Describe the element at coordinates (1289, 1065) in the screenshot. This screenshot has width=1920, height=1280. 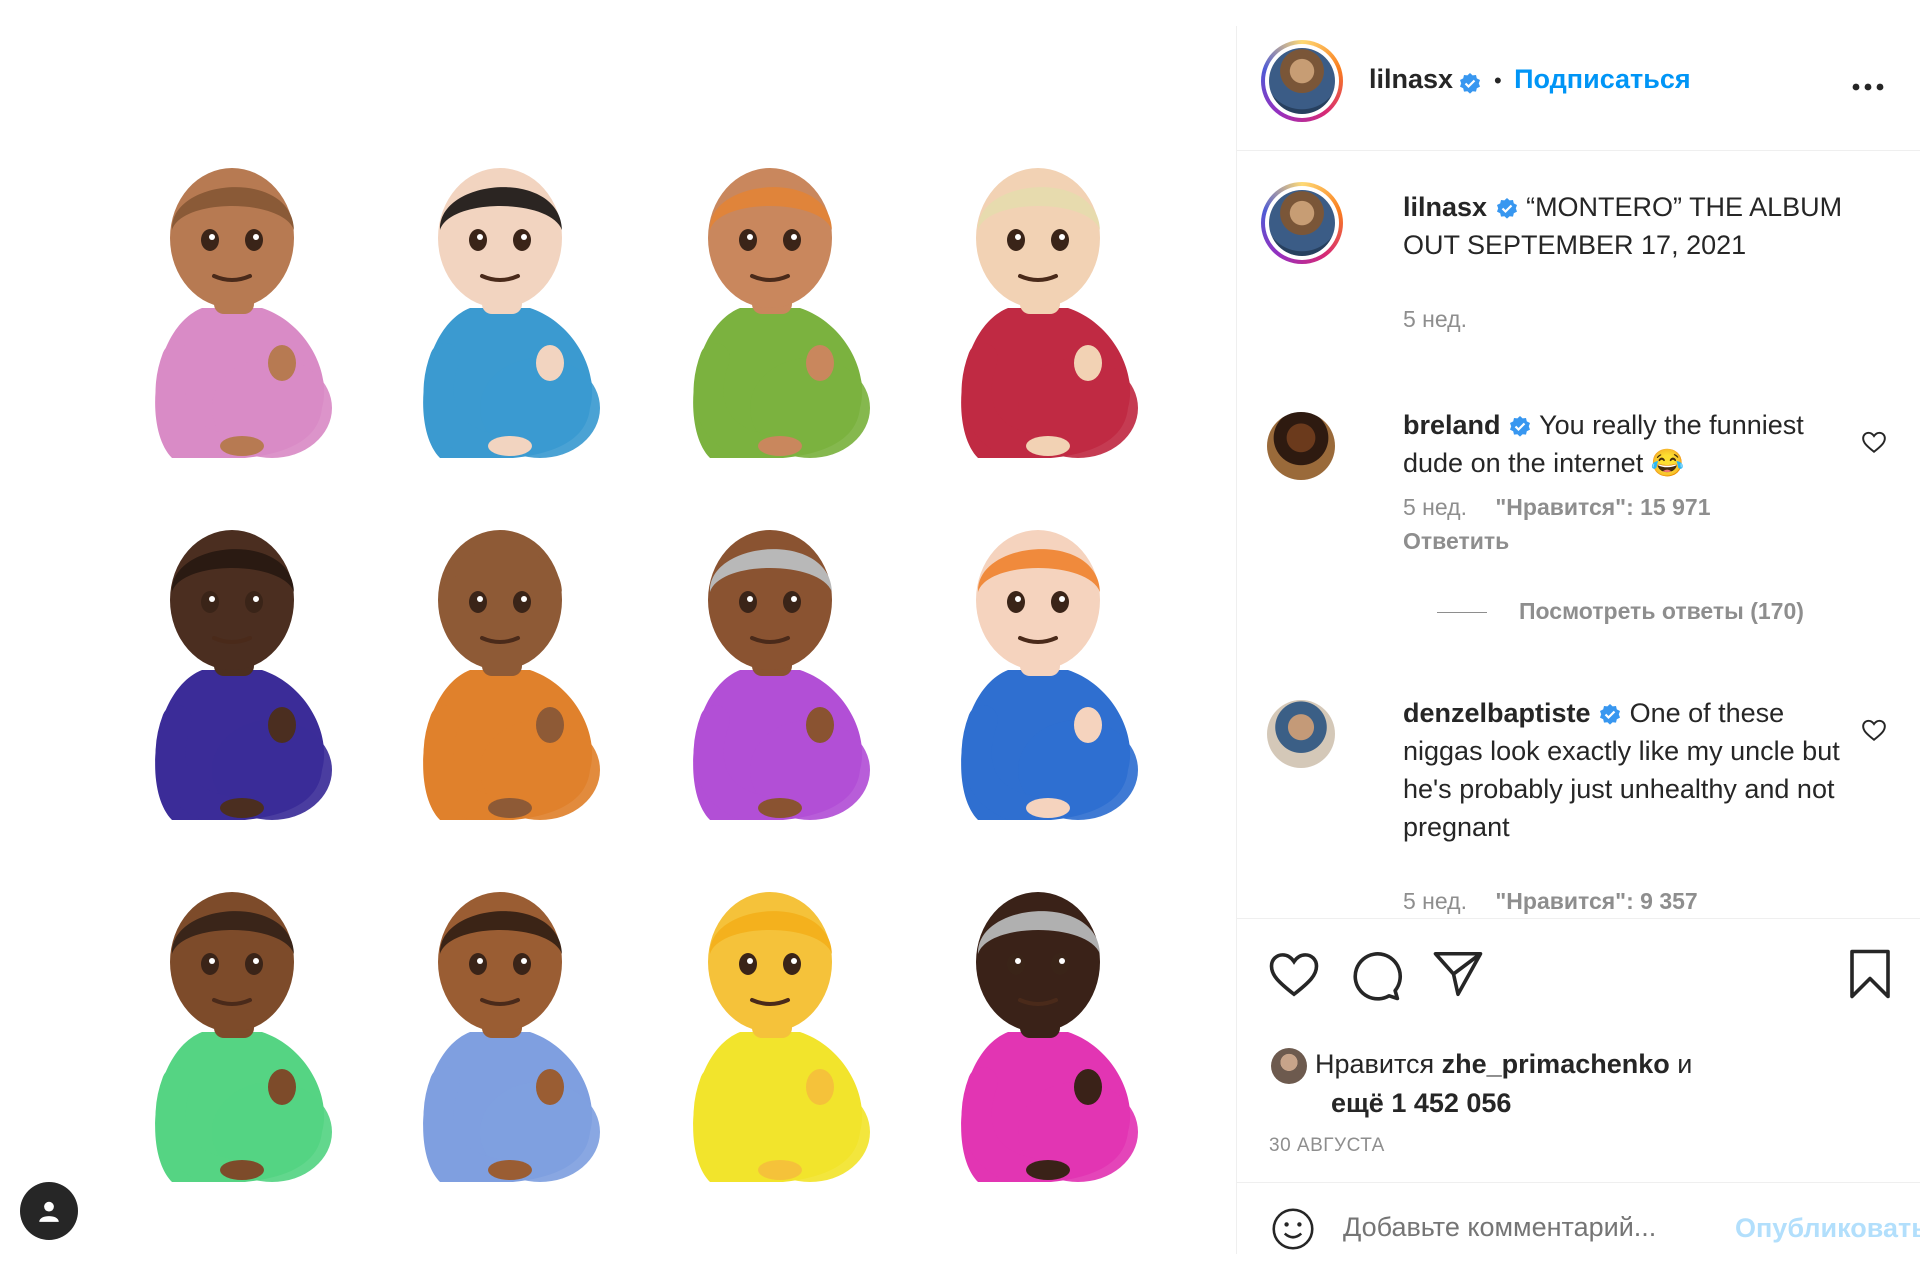
I see `liker-avatar` at that location.